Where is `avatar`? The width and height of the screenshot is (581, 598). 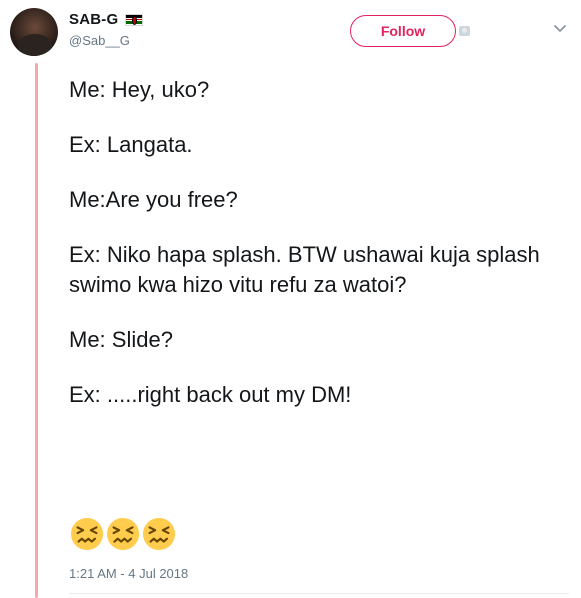 avatar is located at coordinates (34, 32).